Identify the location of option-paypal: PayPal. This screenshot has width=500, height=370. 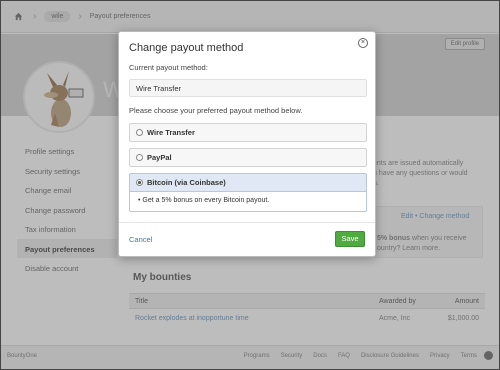
(248, 157).